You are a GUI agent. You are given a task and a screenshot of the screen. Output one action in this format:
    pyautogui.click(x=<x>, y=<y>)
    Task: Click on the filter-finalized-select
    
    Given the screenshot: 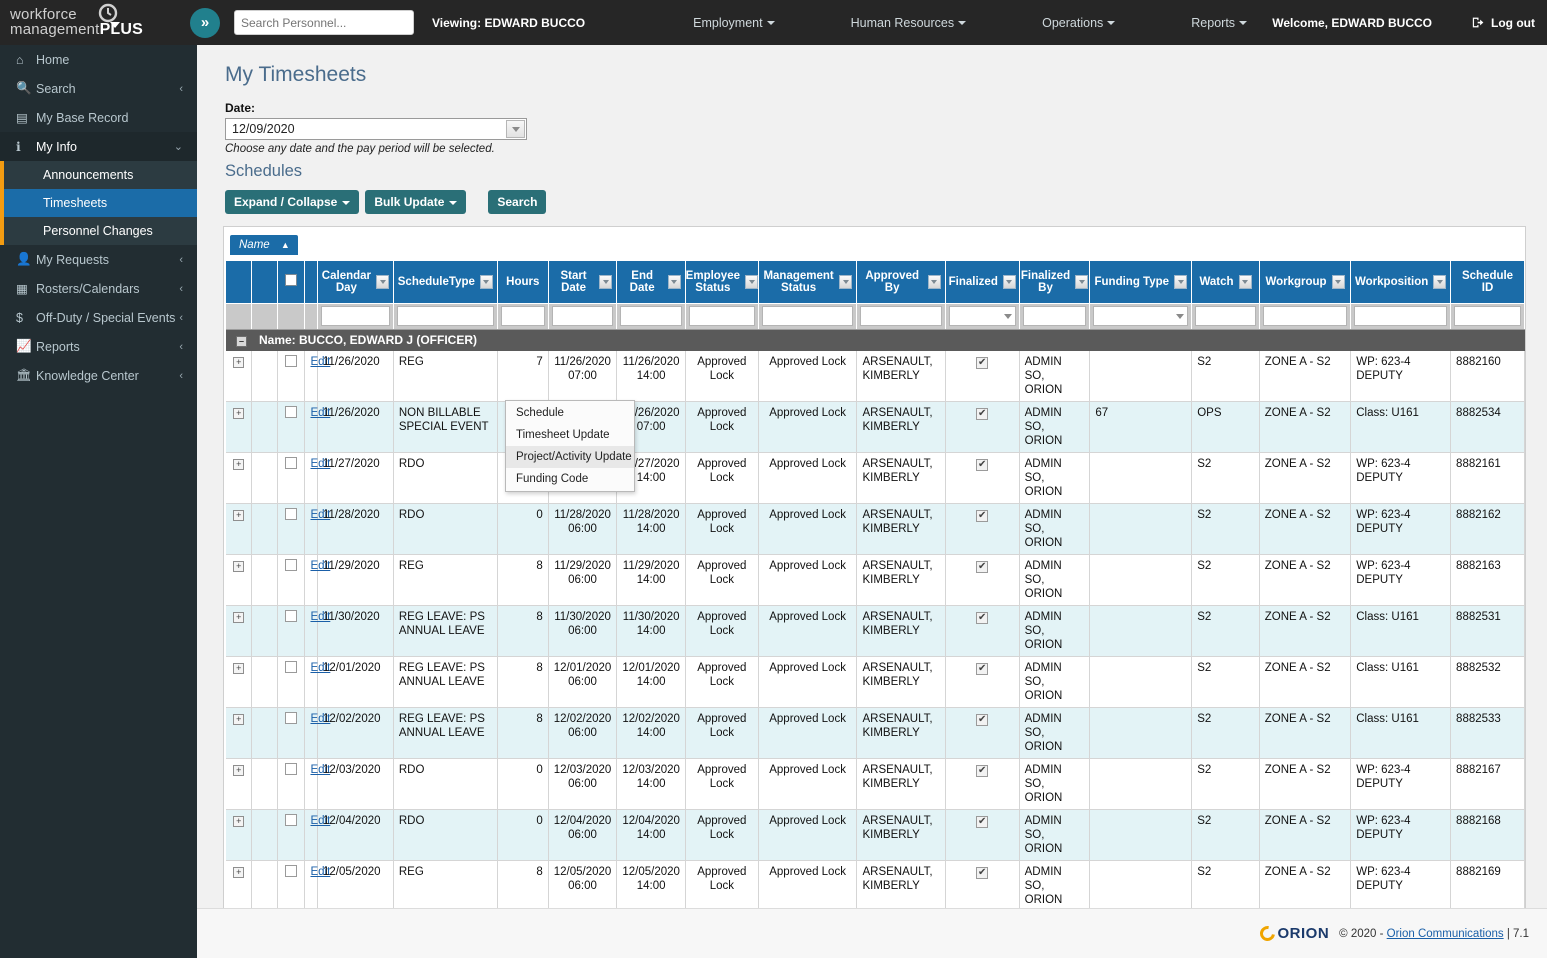 What is the action you would take?
    pyautogui.click(x=982, y=316)
    